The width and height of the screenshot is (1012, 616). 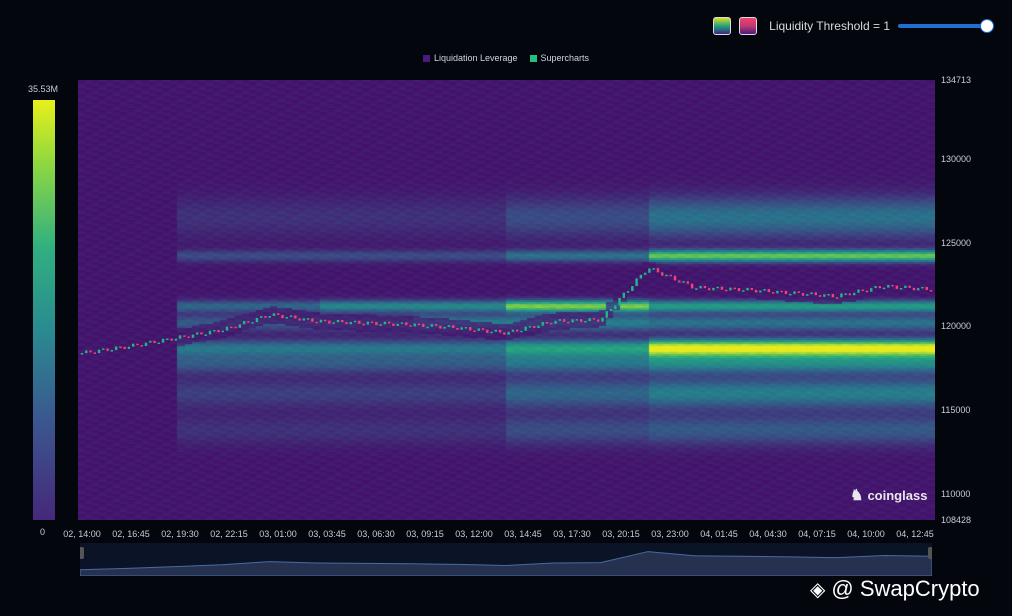 I want to click on x-tick-label: 03, 06:30, so click(x=376, y=534).